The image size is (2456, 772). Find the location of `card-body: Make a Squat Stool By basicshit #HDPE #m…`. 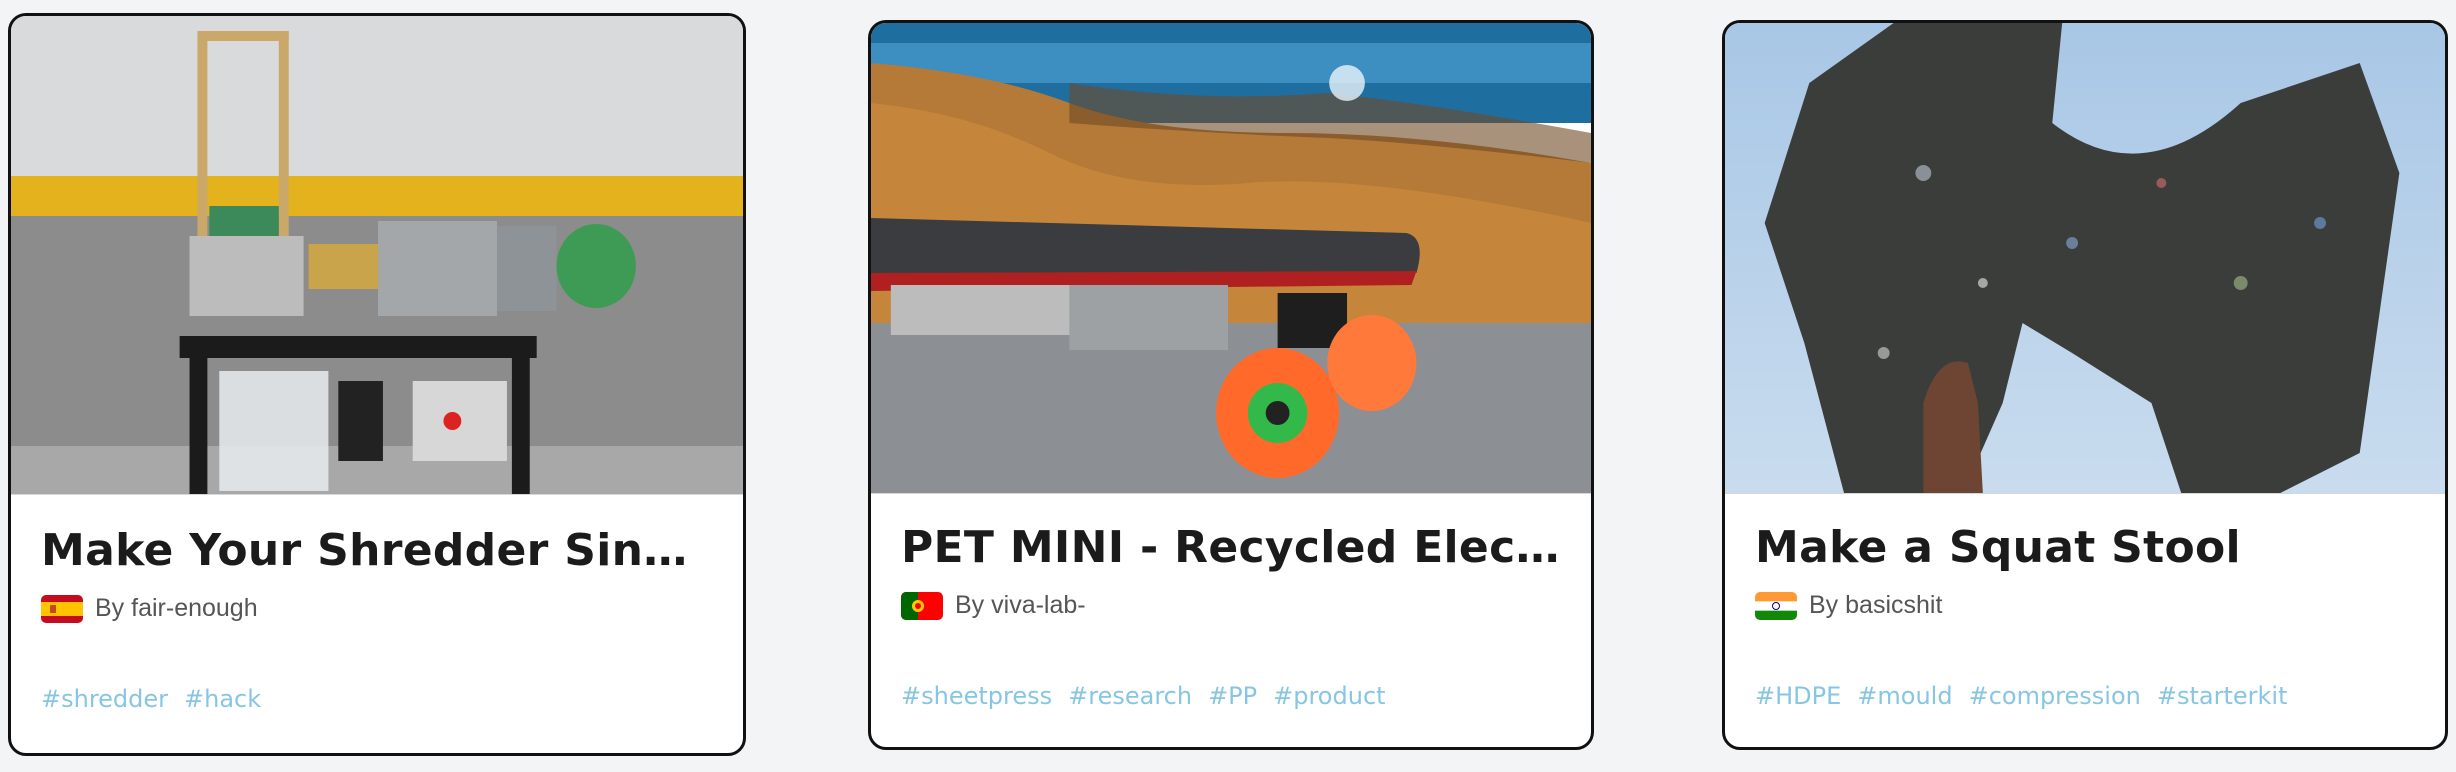

card-body: Make a Squat Stool By basicshit #HDPE #m… is located at coordinates (2085, 602).